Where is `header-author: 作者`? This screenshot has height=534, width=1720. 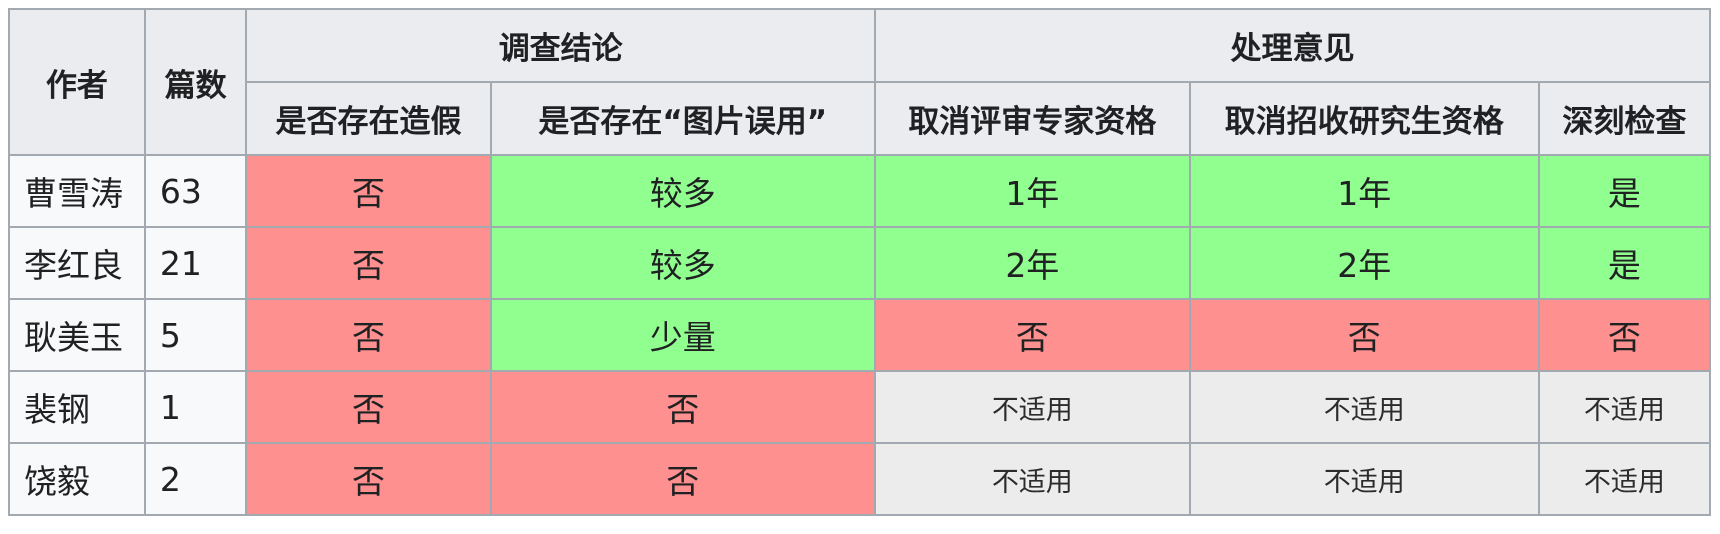
header-author: 作者 is located at coordinates (77, 82).